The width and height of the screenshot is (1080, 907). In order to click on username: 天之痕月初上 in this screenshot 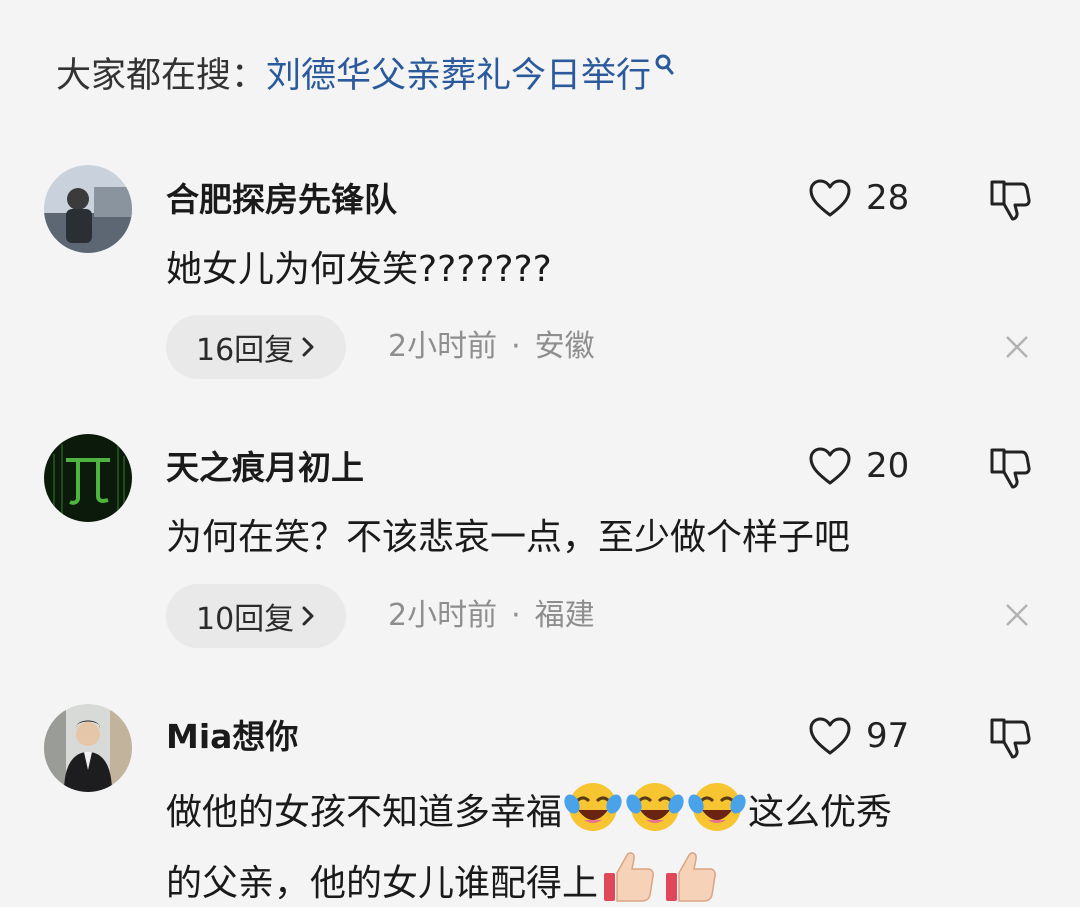, I will do `click(265, 468)`.